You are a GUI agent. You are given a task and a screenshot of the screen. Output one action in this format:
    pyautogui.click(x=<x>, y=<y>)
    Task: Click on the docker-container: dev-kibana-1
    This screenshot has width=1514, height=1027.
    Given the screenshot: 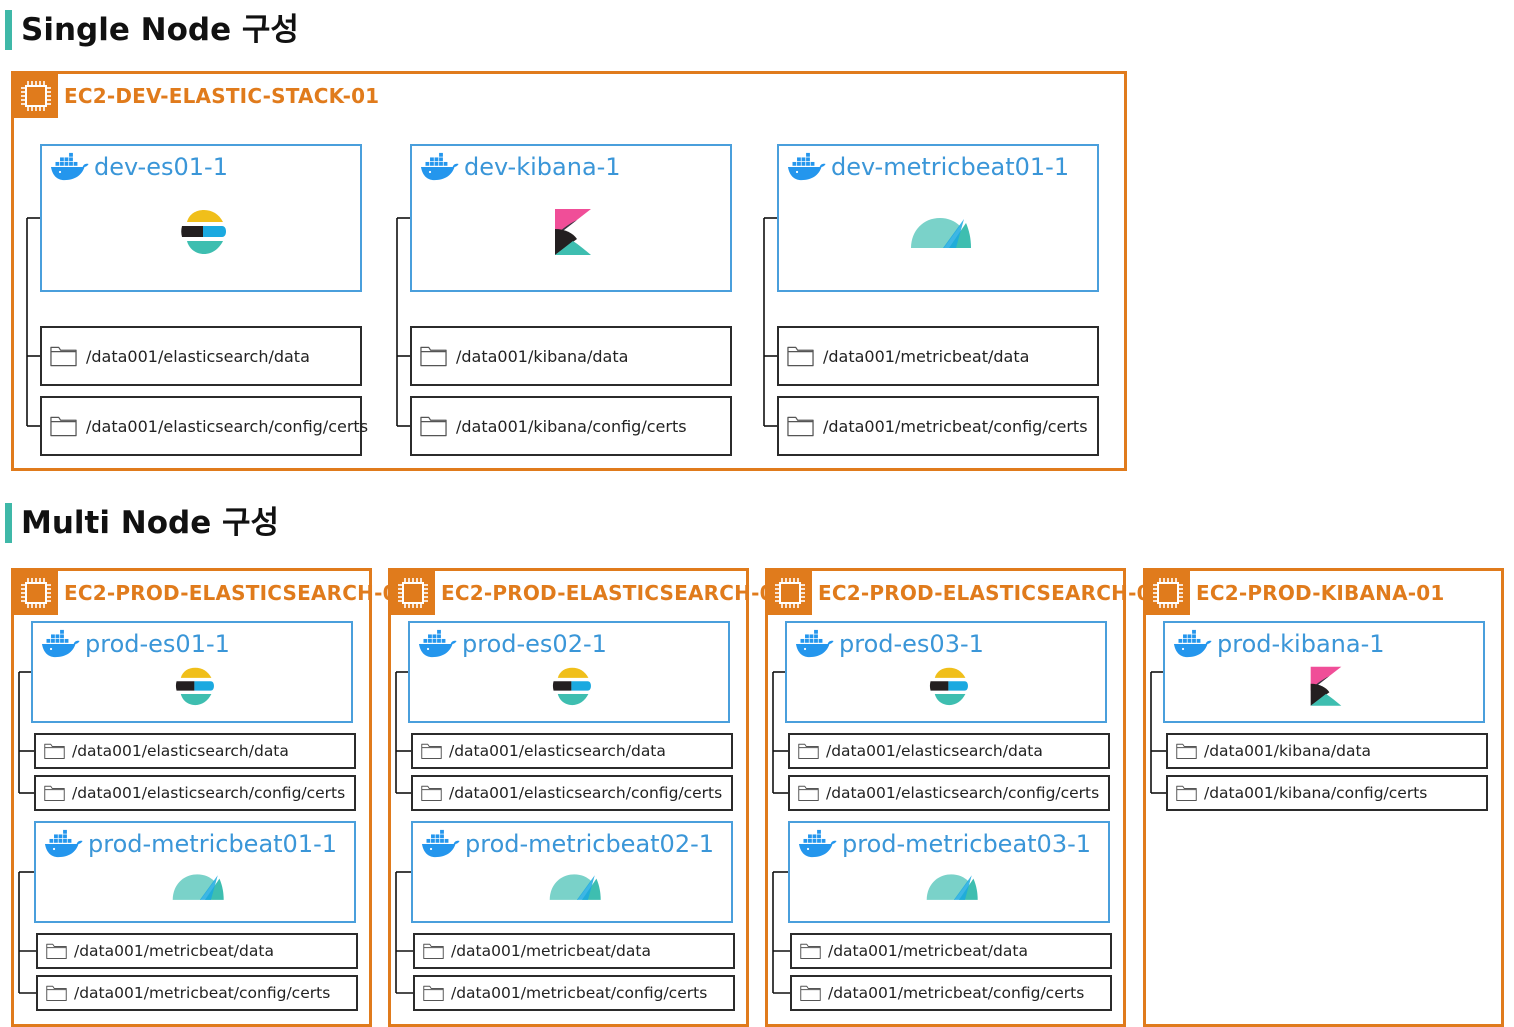 What is the action you would take?
    pyautogui.click(x=571, y=218)
    